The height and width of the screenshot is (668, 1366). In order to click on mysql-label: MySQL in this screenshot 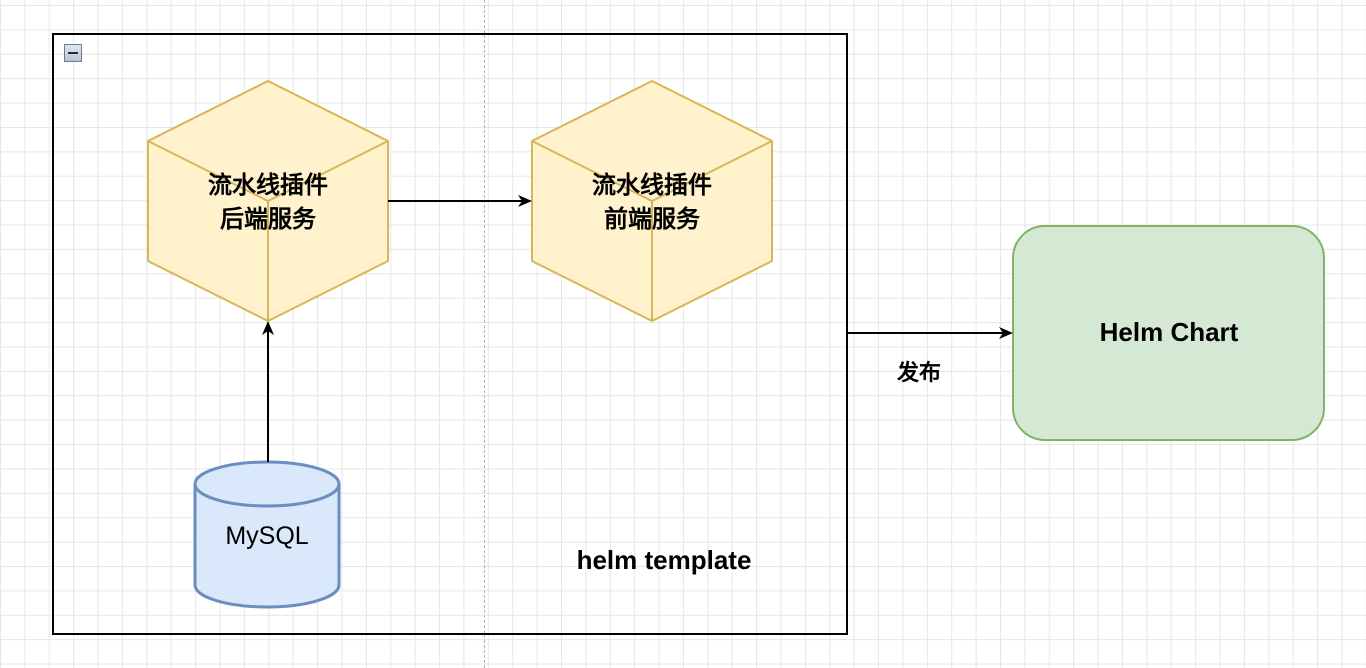, I will do `click(267, 536)`.